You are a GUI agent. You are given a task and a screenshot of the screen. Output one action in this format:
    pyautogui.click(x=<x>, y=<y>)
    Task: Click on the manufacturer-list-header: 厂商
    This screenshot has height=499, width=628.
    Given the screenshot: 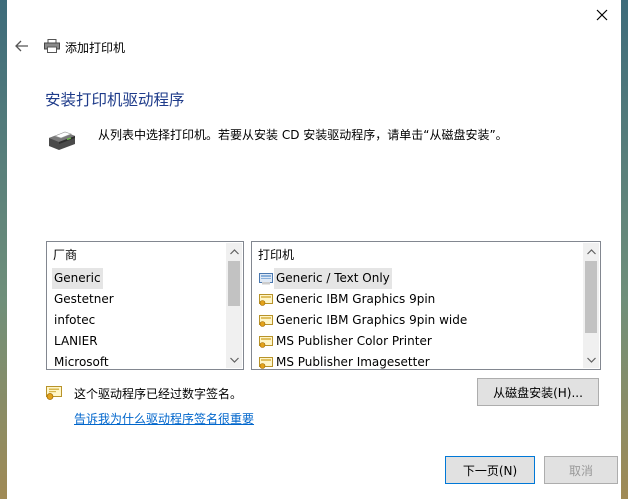 What is the action you would take?
    pyautogui.click(x=65, y=255)
    